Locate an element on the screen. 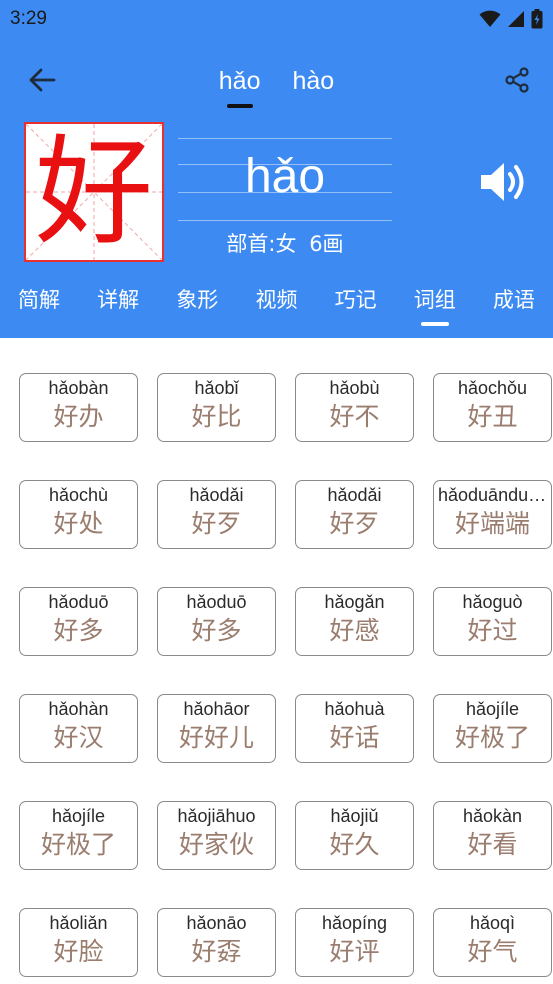  word-pinyin: hǎodǎi is located at coordinates (216, 495).